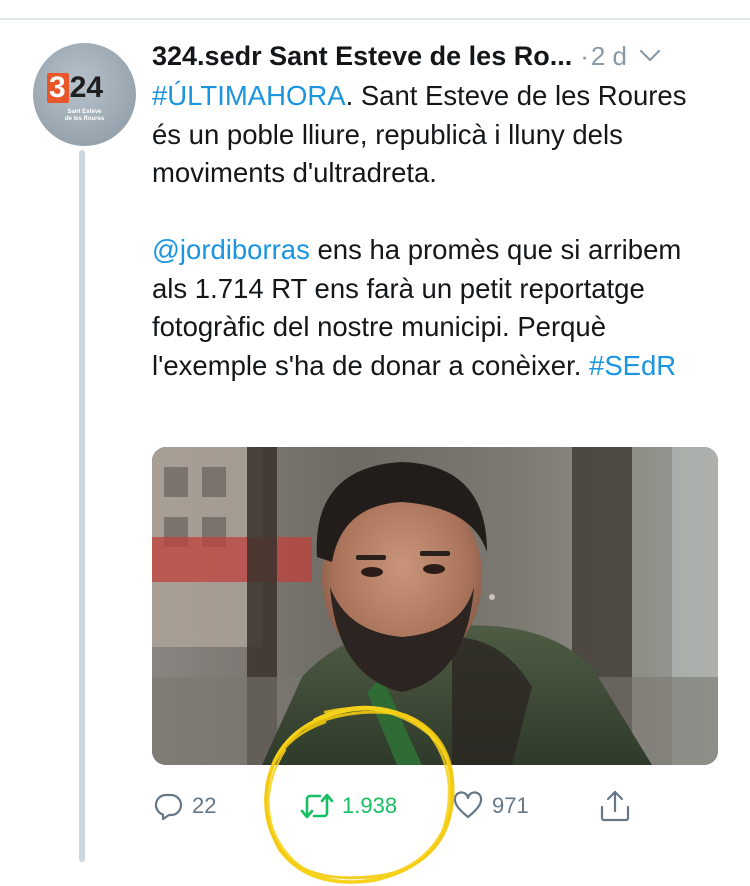 Image resolution: width=750 pixels, height=886 pixels. I want to click on like-count: 971, so click(510, 805).